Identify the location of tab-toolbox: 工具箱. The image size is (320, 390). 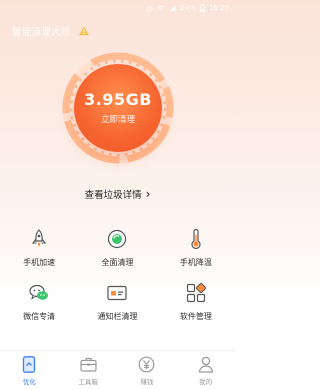
(88, 370).